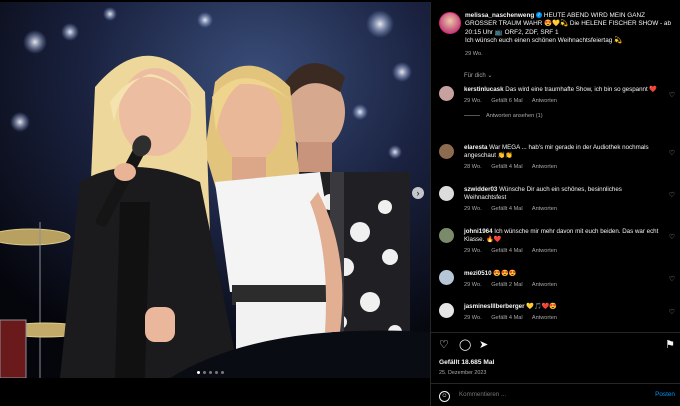 This screenshot has height=406, width=680. What do you see at coordinates (665, 394) in the screenshot?
I see `post-comment-button: Posten` at bounding box center [665, 394].